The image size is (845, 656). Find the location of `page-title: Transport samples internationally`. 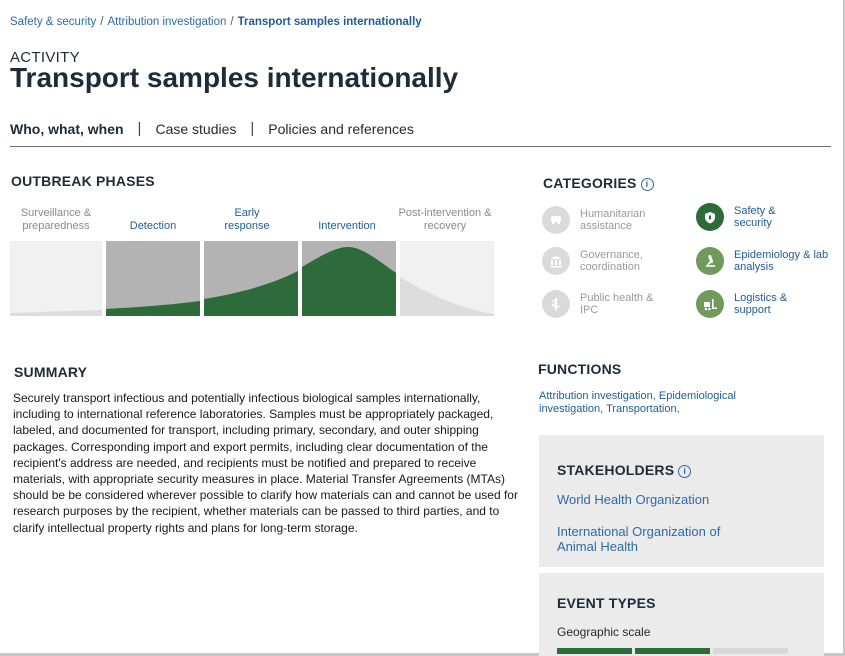

page-title: Transport samples internationally is located at coordinates (234, 77).